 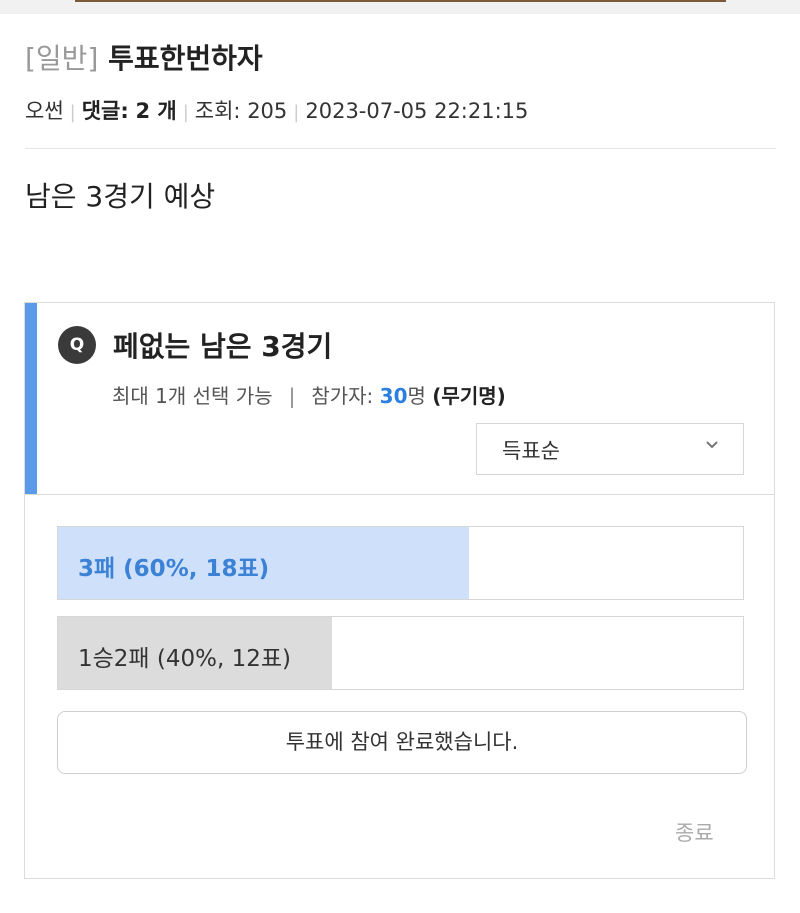 What do you see at coordinates (712, 445) in the screenshot?
I see `chevron-down-icon` at bounding box center [712, 445].